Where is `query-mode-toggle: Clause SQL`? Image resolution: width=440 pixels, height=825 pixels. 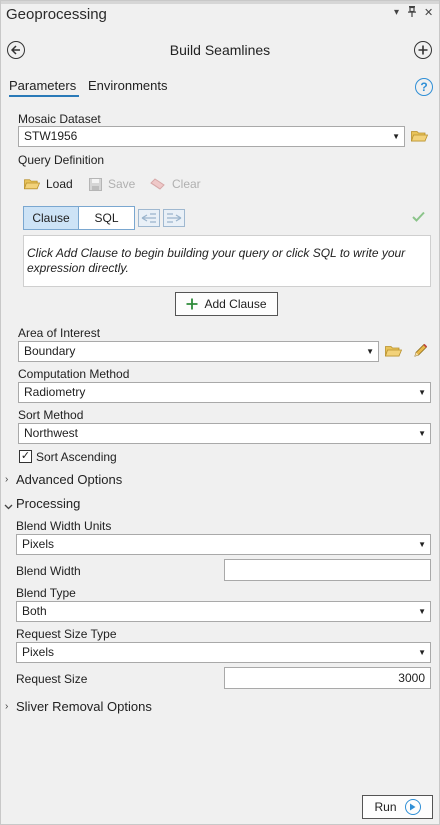
query-mode-toggle: Clause SQL is located at coordinates (79, 218).